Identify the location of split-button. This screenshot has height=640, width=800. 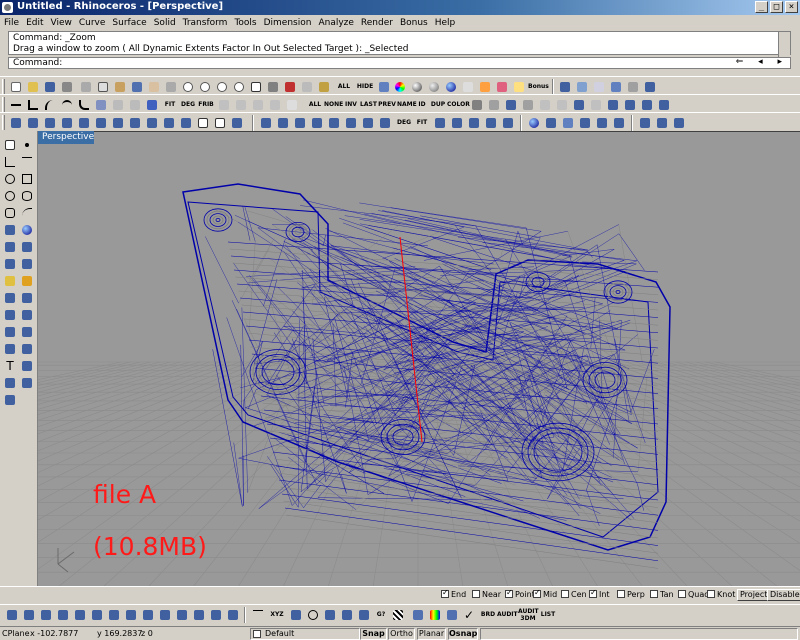
(118, 105).